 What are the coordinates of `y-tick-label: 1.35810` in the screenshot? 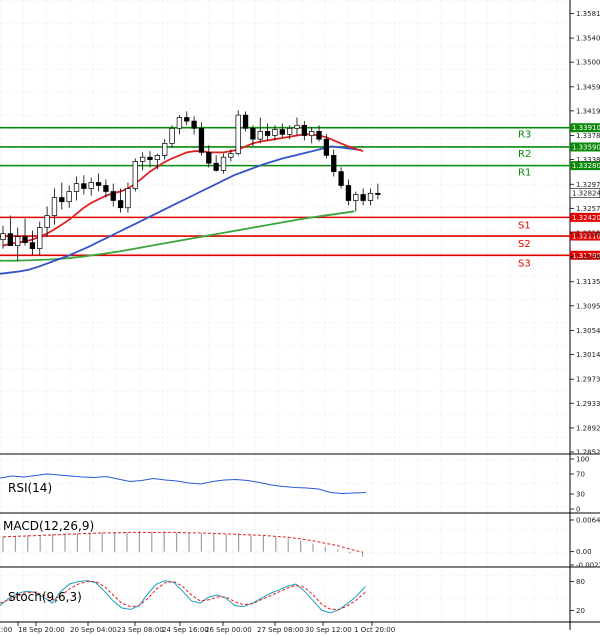 It's located at (588, 14).